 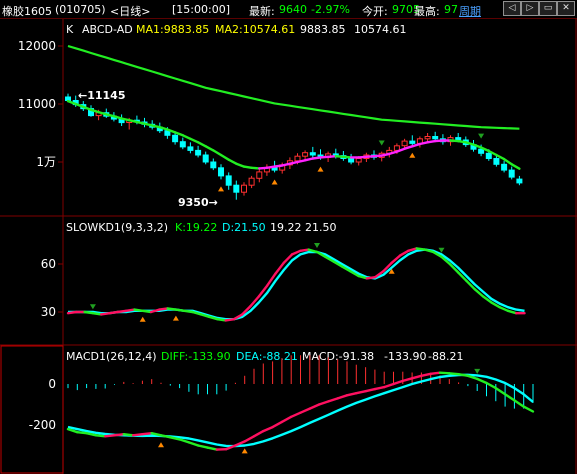 What do you see at coordinates (111, 356) in the screenshot?
I see `macd-name: MACD1(26,12,4)` at bounding box center [111, 356].